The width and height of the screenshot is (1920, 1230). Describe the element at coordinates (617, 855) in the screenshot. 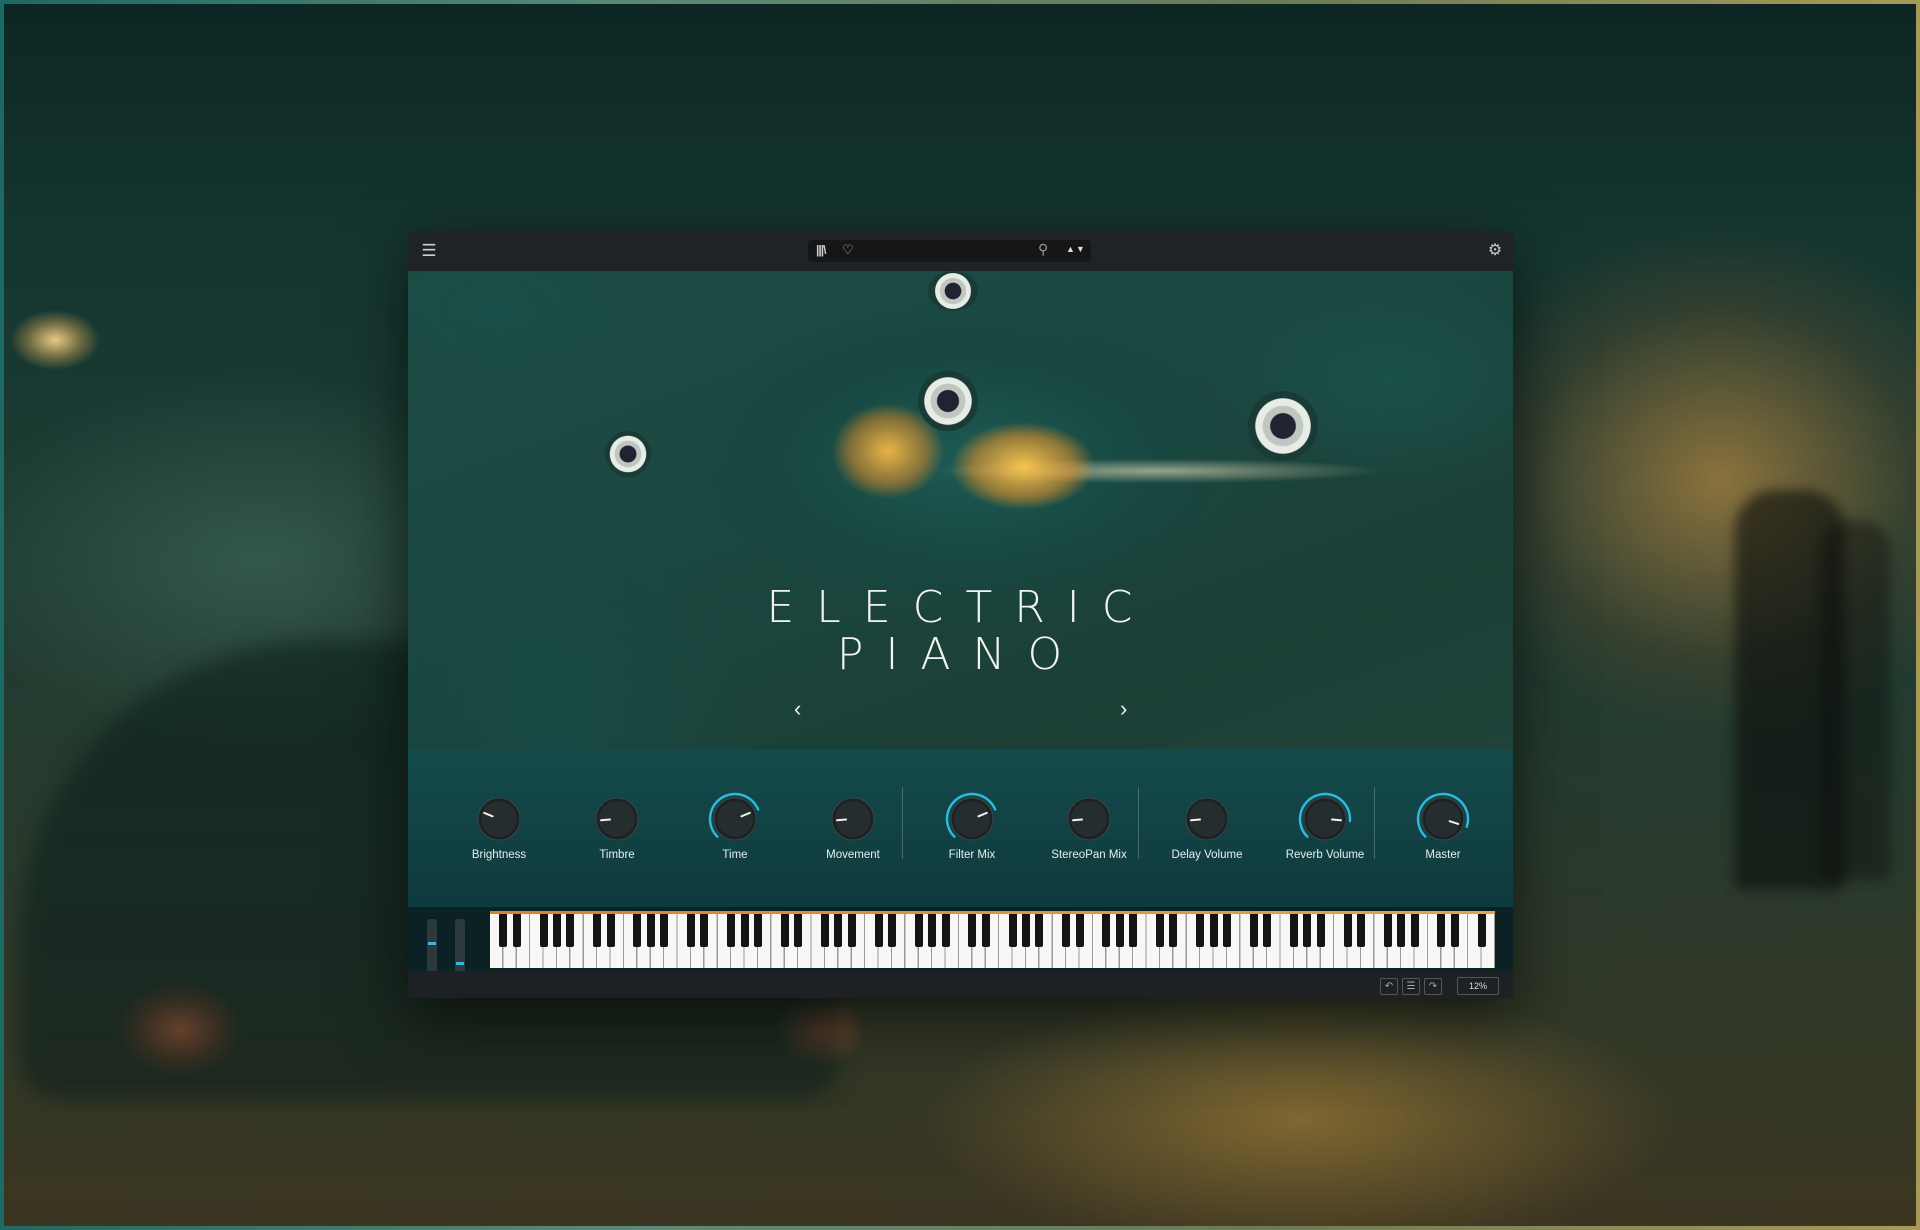

I see `knob-label: Timbre` at that location.